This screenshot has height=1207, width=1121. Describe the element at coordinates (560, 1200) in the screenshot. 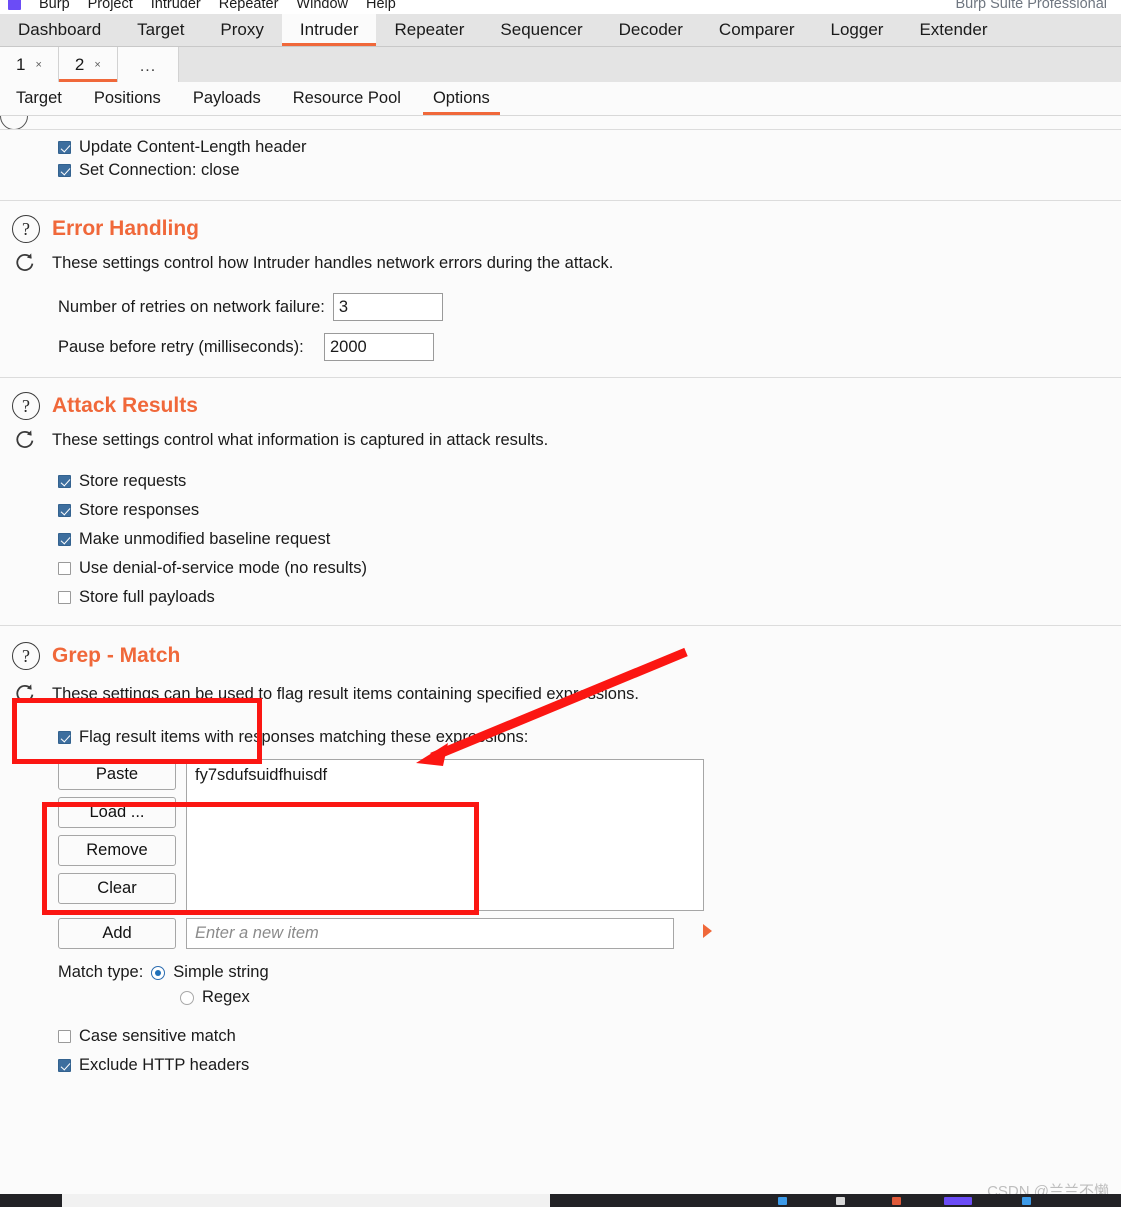

I see `os-taskbar` at that location.